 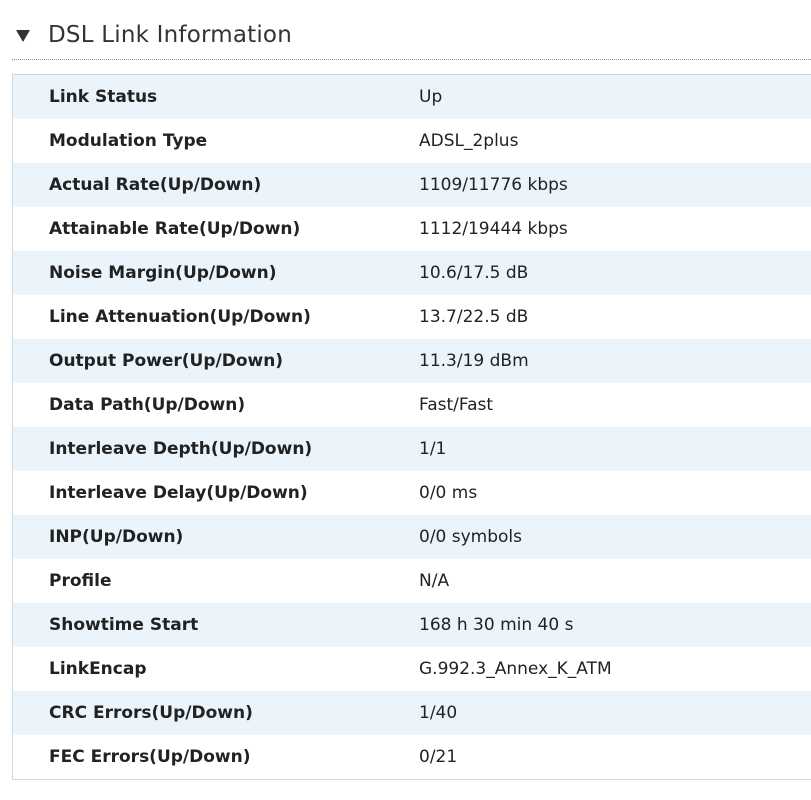 What do you see at coordinates (128, 141) in the screenshot?
I see `row-label: Modulation Type` at bounding box center [128, 141].